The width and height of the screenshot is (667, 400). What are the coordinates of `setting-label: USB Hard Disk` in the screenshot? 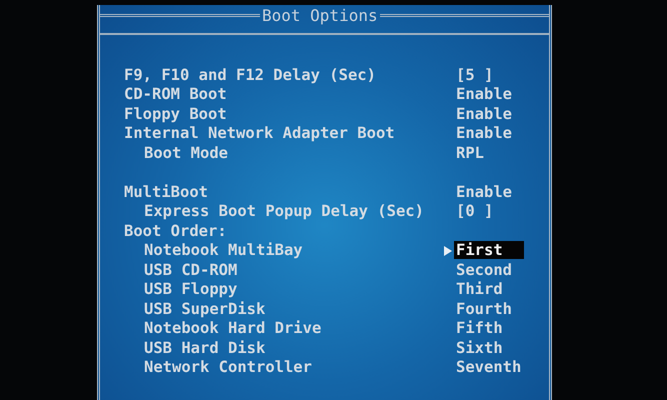 It's located at (205, 347).